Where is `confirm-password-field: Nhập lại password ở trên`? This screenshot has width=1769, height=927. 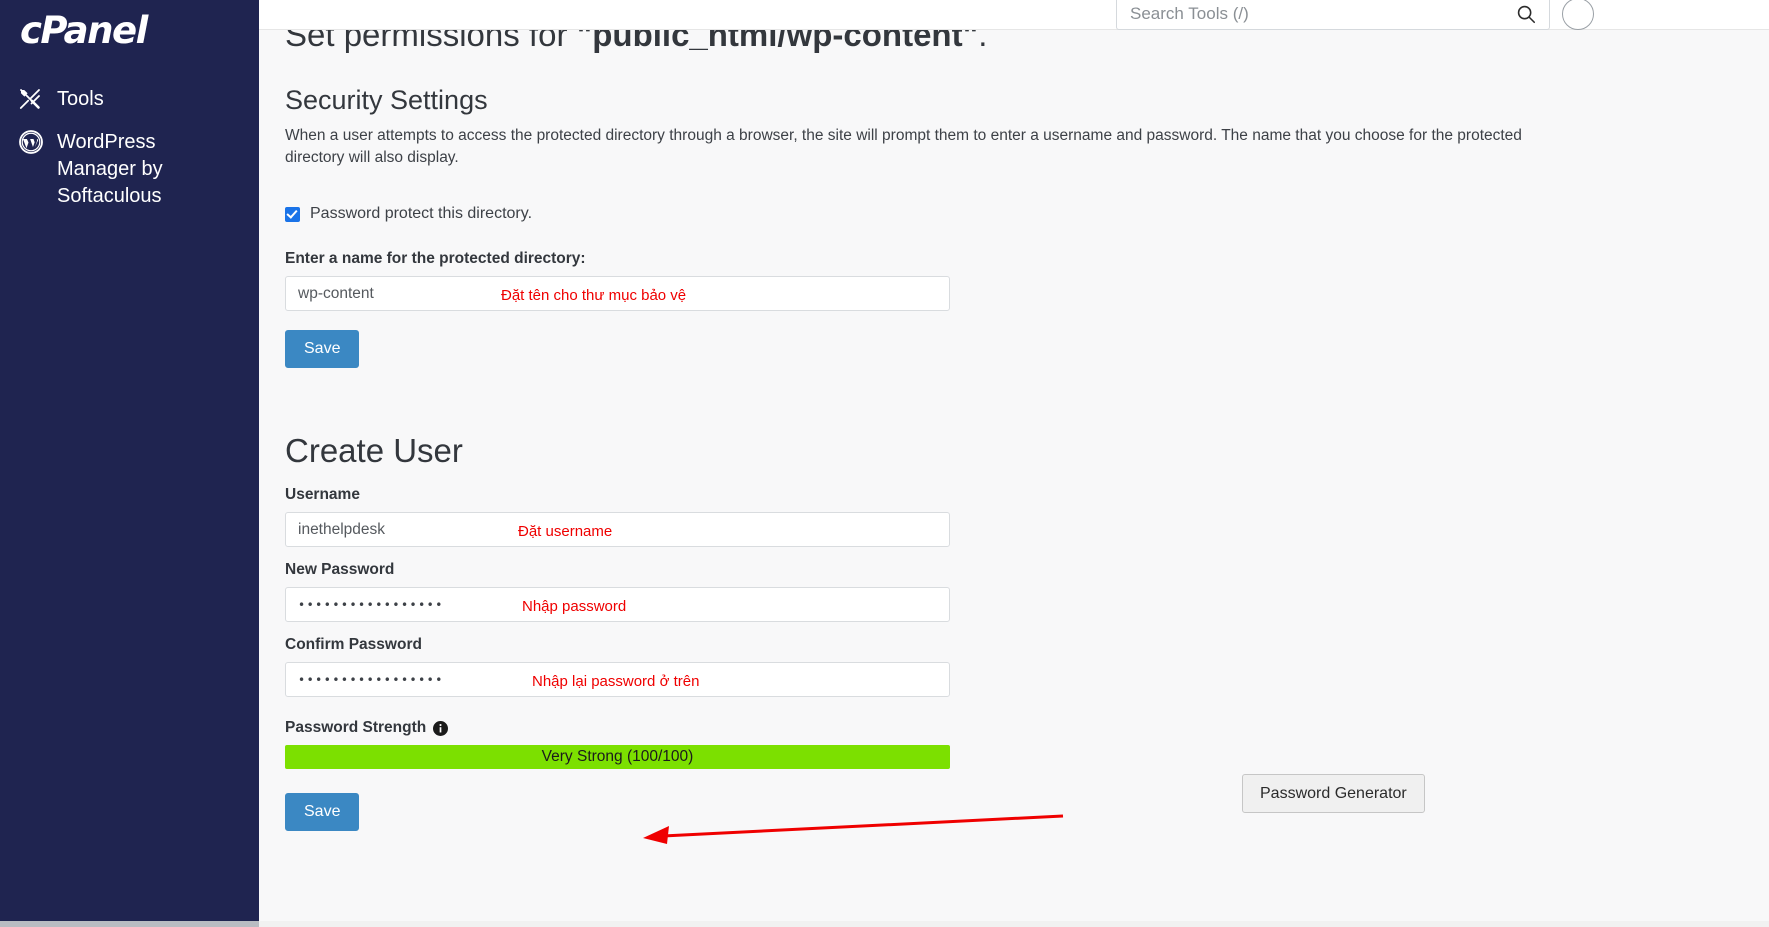 confirm-password-field: Nhập lại password ở trên is located at coordinates (617, 679).